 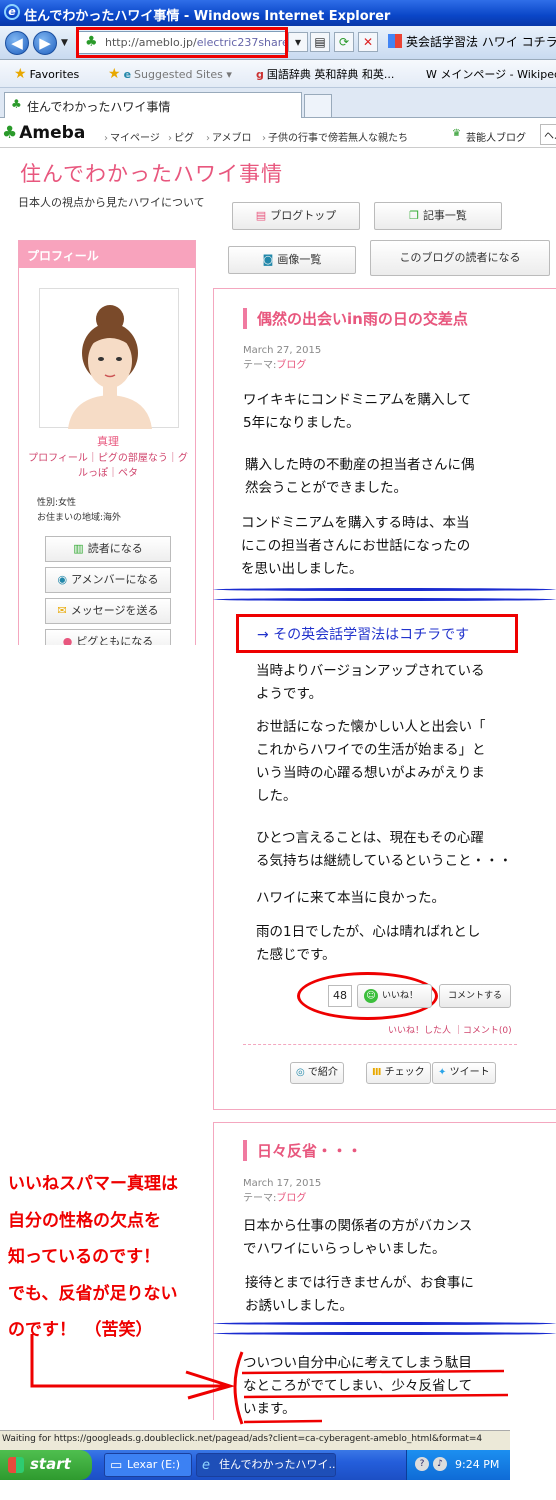 What do you see at coordinates (438, 216) in the screenshot?
I see `article-list-button: ❐ 記事一覧` at bounding box center [438, 216].